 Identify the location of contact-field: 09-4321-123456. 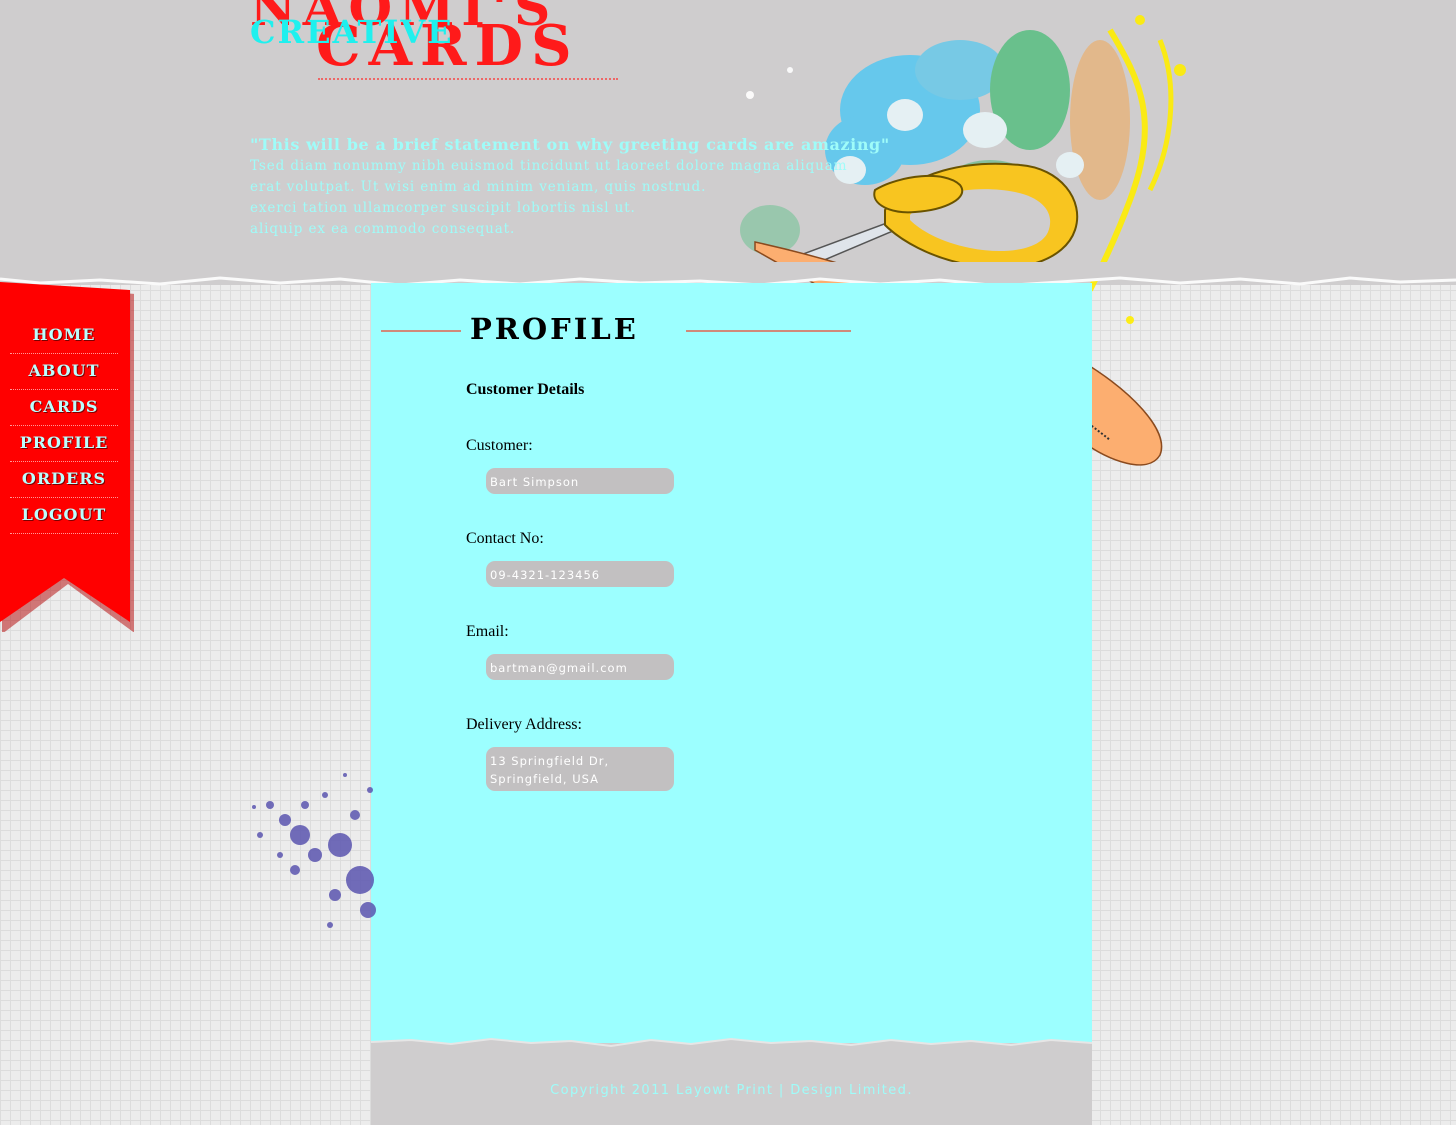
(580, 574).